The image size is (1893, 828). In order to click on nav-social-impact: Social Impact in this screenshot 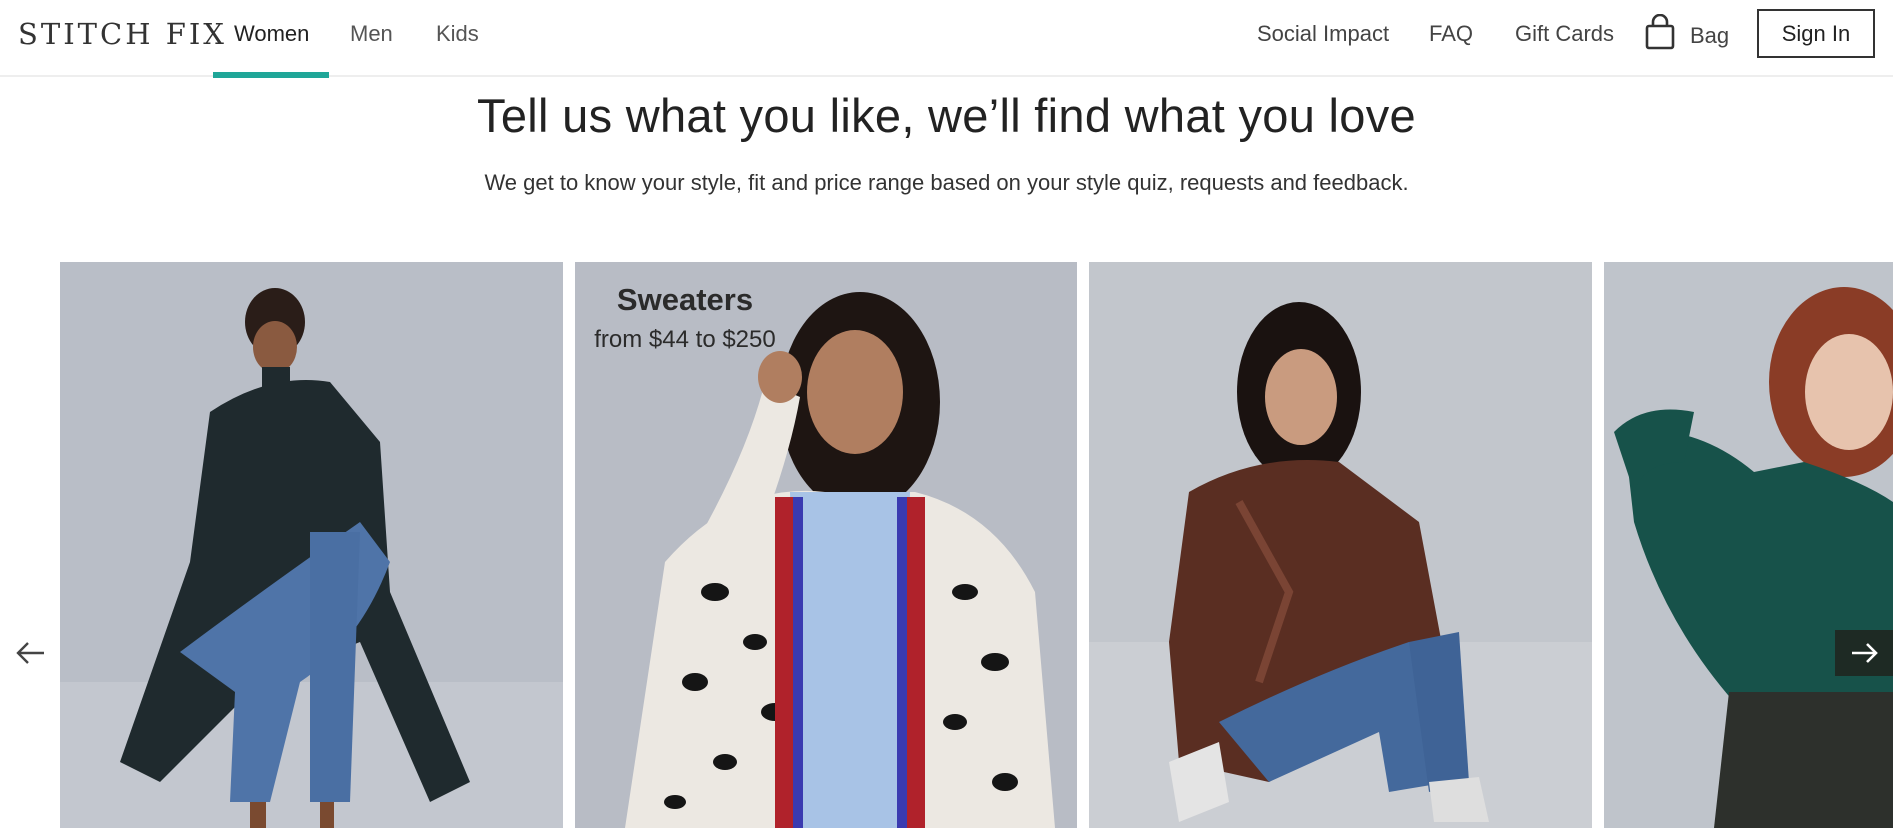, I will do `click(1323, 34)`.